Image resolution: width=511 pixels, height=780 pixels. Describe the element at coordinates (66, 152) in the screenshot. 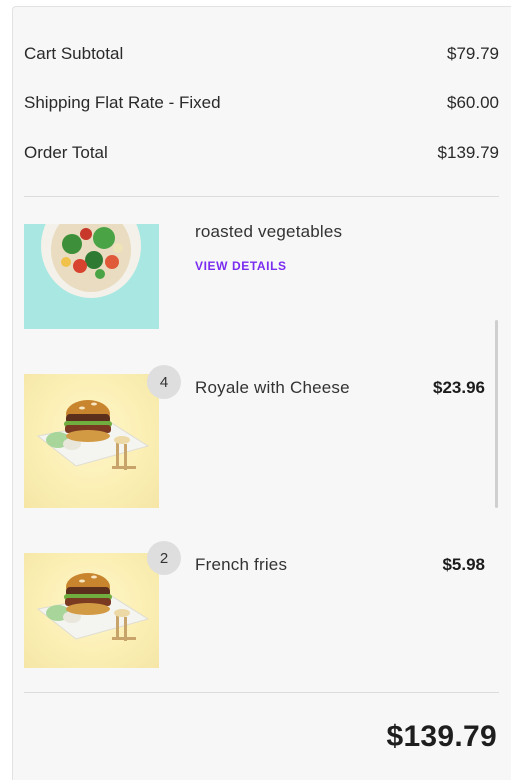

I see `order-total-label: Order Total` at that location.